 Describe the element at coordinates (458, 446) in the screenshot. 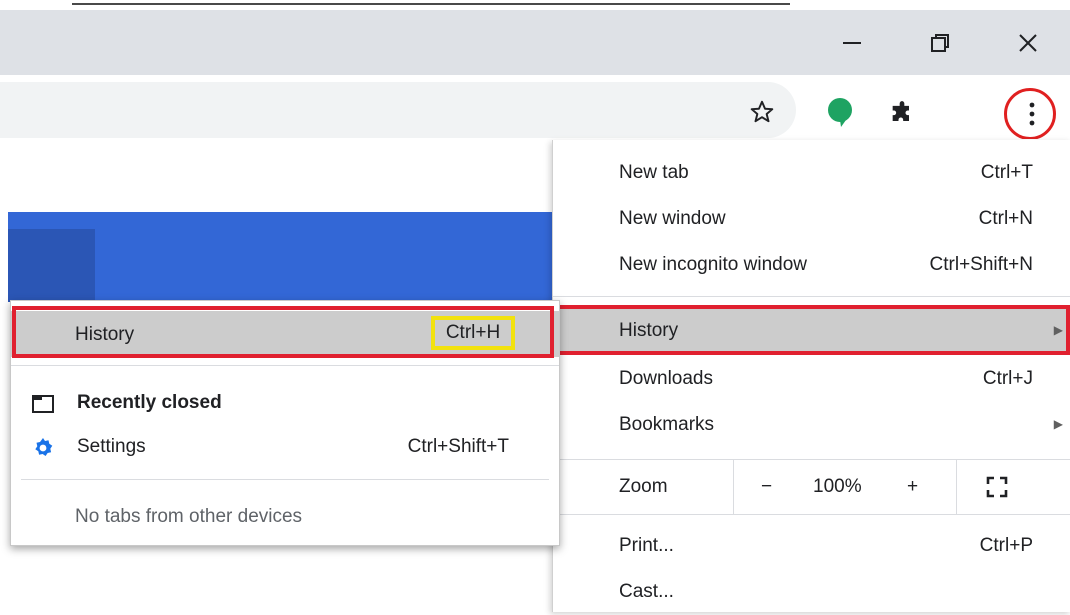

I see `settings-shortcut: Ctrl+Shift+T` at that location.